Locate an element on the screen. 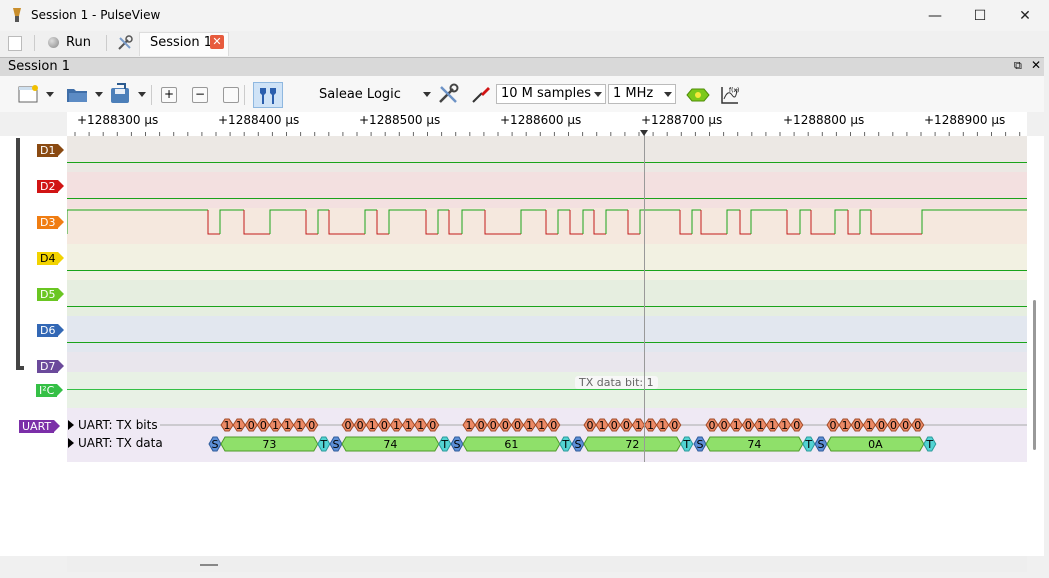 The height and width of the screenshot is (578, 1049). tab-session-label: Session 1 is located at coordinates (181, 42).